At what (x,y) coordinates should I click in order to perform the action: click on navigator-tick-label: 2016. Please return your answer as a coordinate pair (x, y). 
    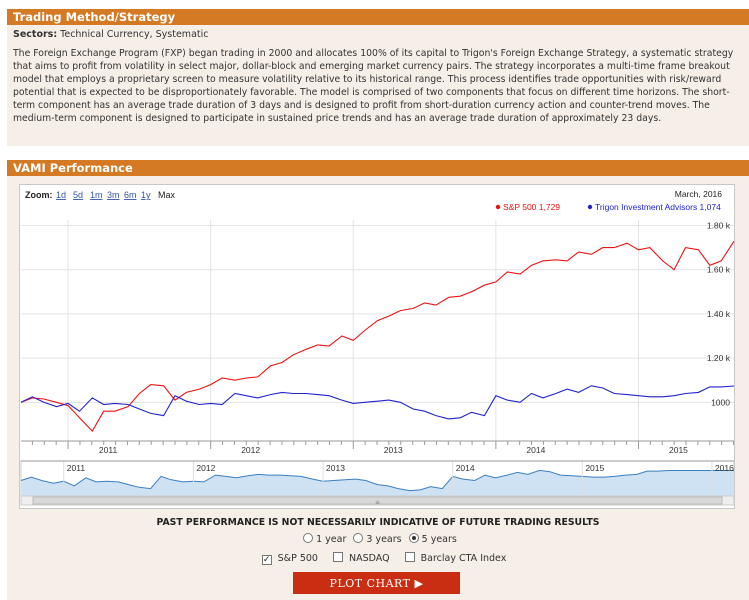
    Looking at the image, I should click on (724, 468).